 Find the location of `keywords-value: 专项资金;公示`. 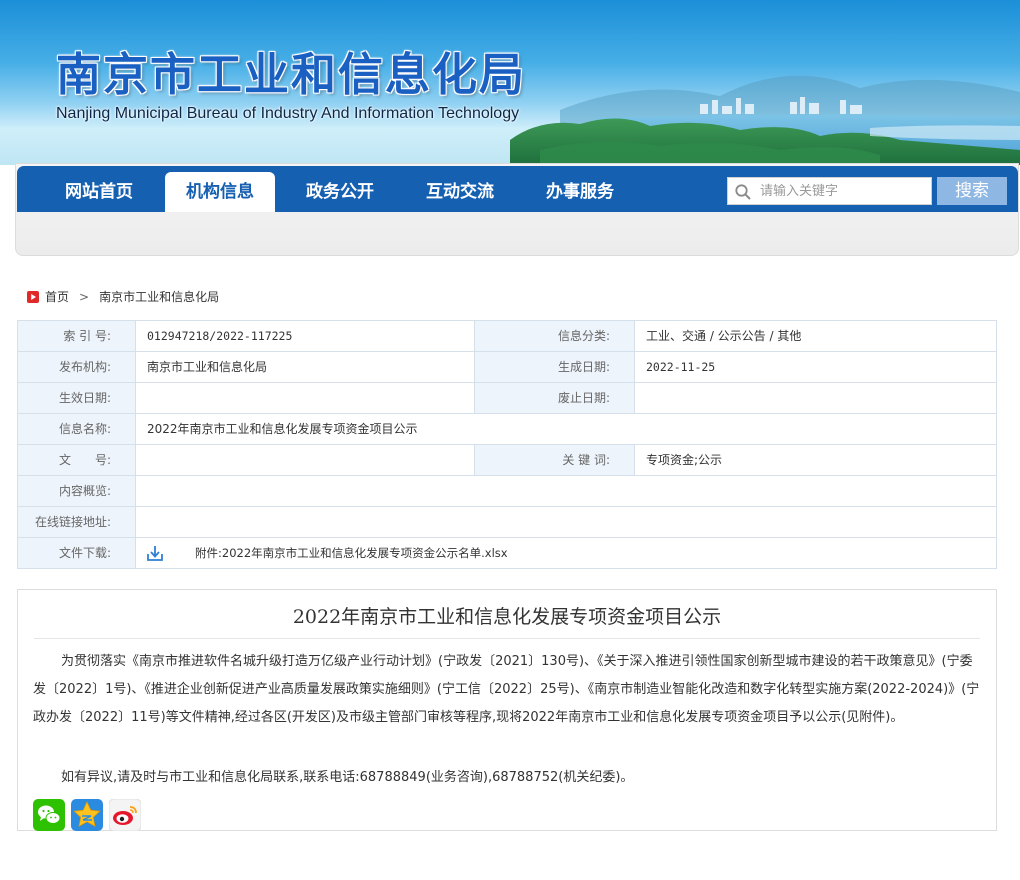

keywords-value: 专项资金;公示 is located at coordinates (684, 460).